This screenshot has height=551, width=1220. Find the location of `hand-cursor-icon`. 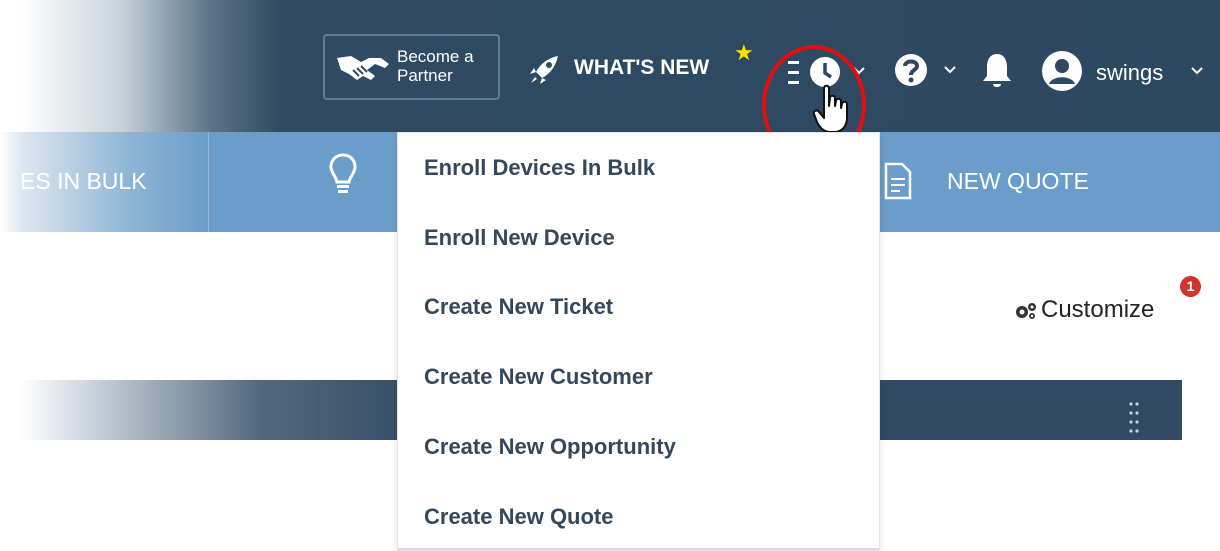

hand-cursor-icon is located at coordinates (830, 108).